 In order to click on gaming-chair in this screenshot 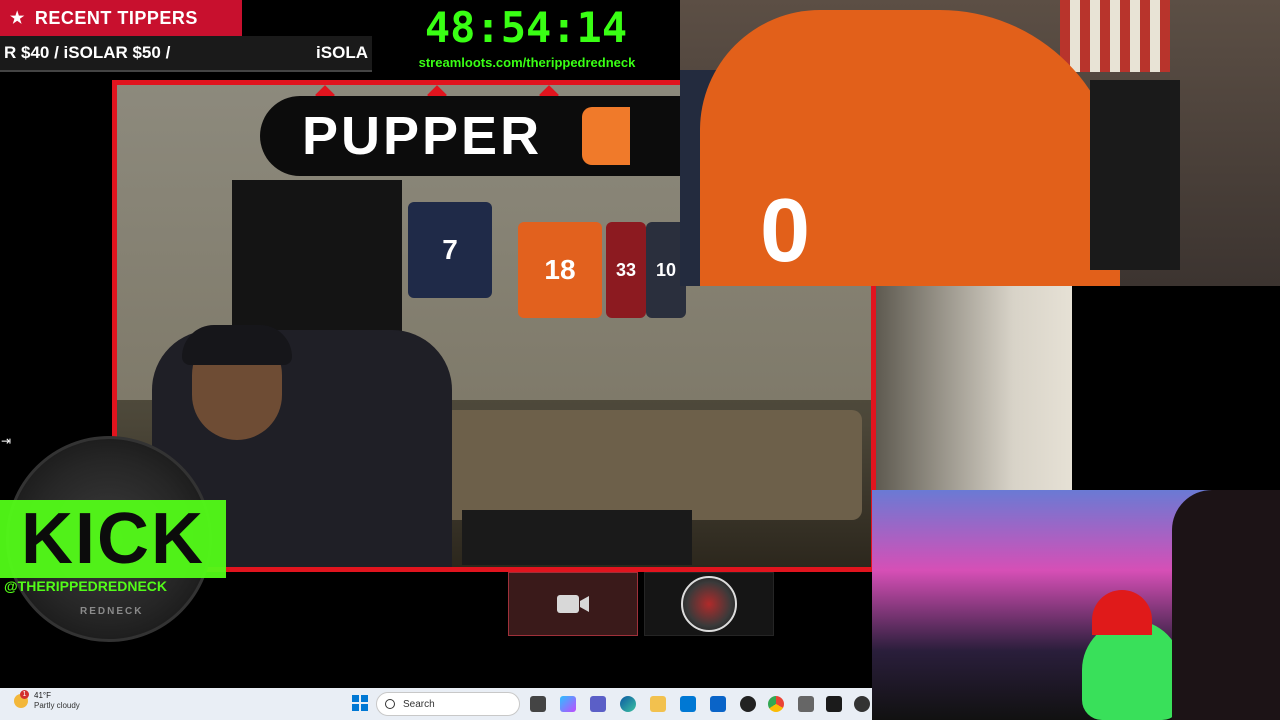, I will do `click(1226, 605)`.